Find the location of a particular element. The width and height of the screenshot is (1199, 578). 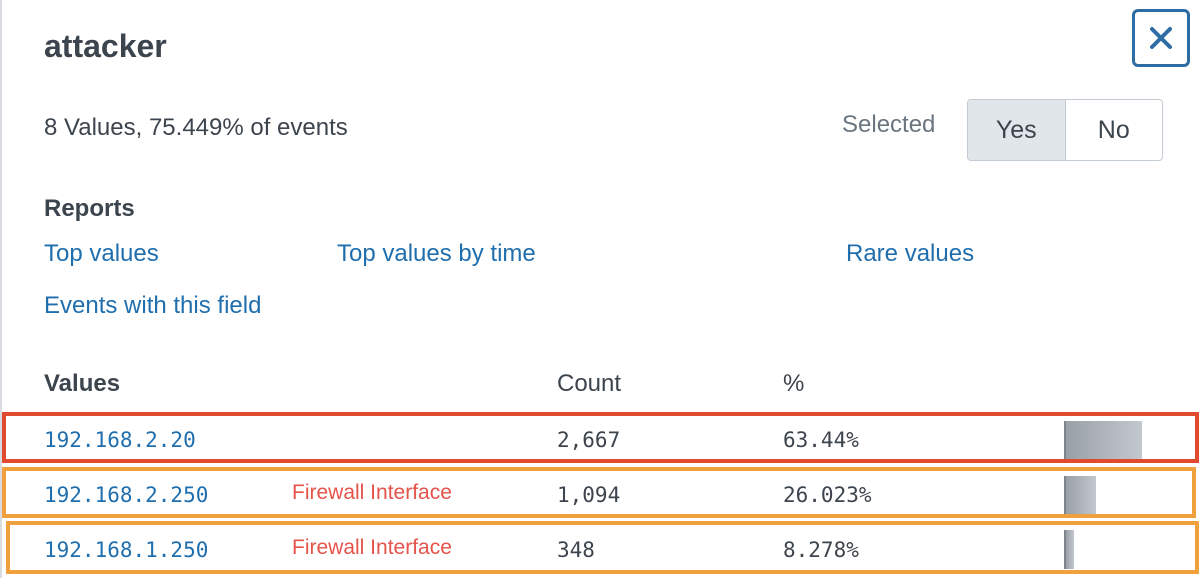

close-icon is located at coordinates (1161, 38).